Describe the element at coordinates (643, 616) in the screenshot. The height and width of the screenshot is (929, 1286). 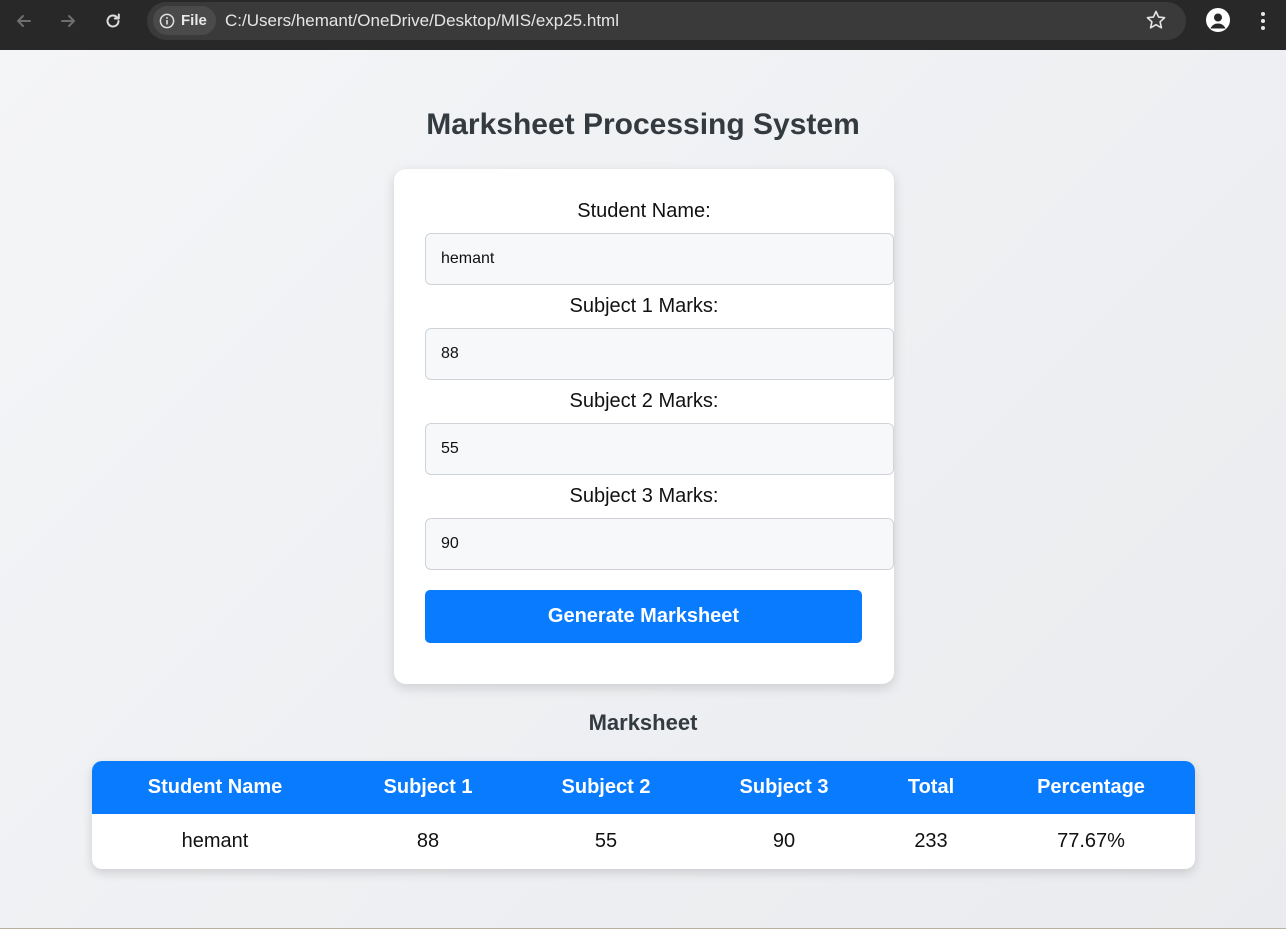
I see `generate-marksheet-button: Generate Marksheet` at that location.